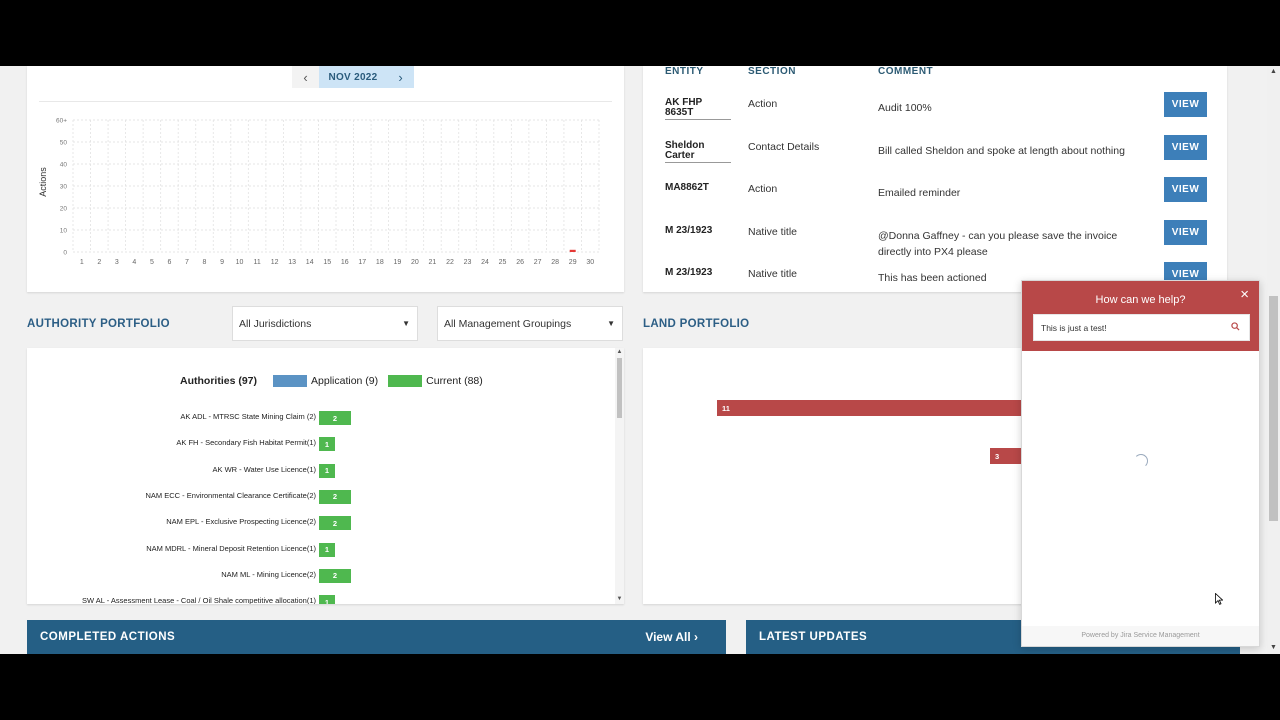  Describe the element at coordinates (406, 323) in the screenshot. I see `chevron-down-icon: ▼` at that location.